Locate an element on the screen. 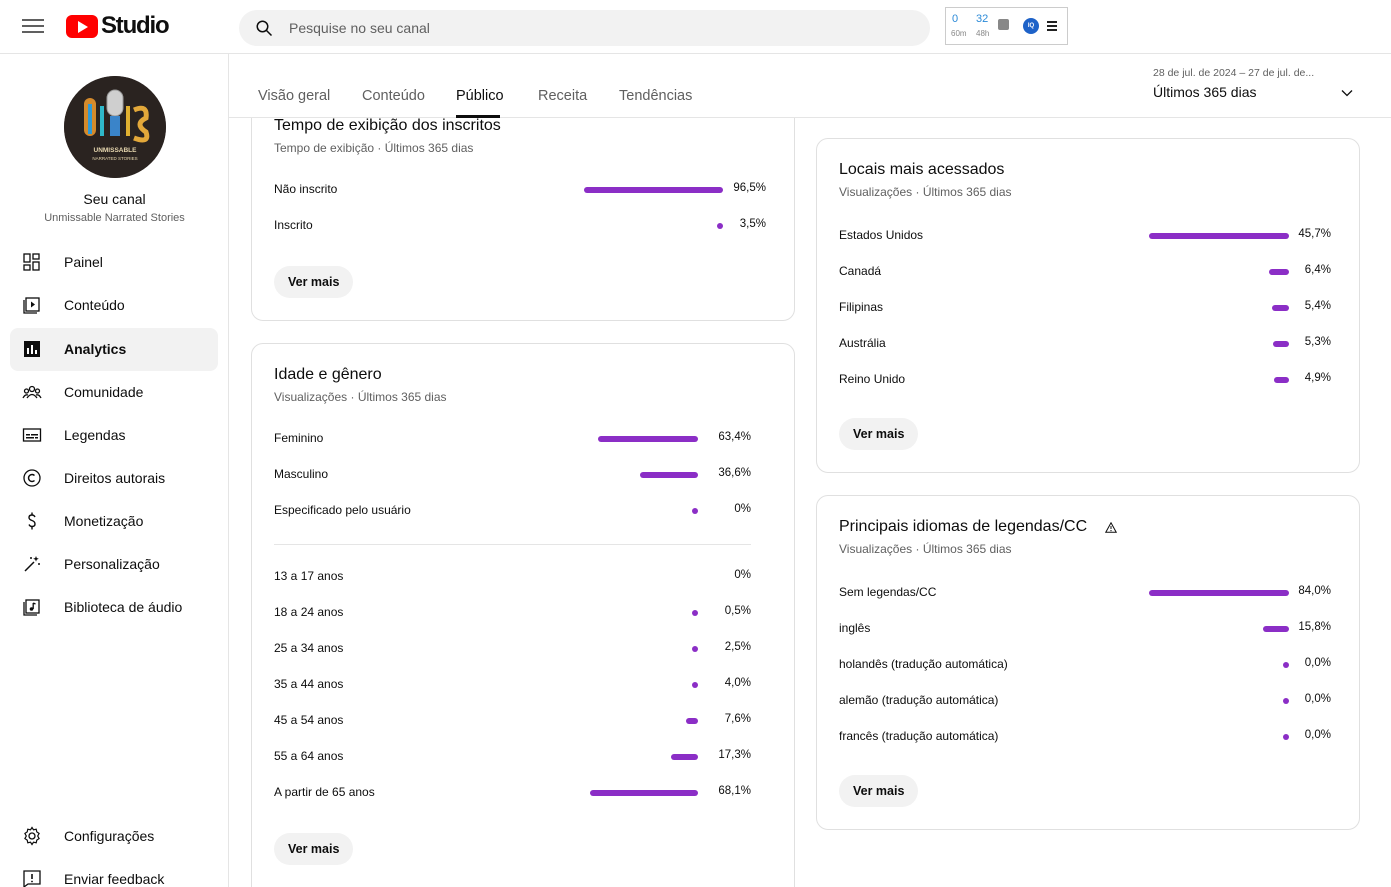  sidebar-item-monetizacao: Monetização is located at coordinates (114, 521).